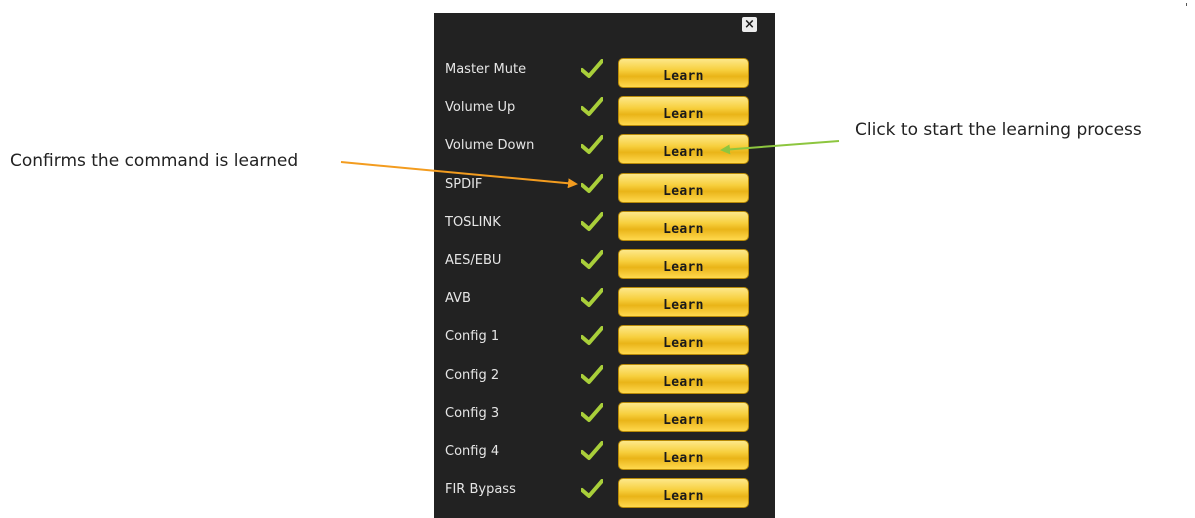  Describe the element at coordinates (780, 147) in the screenshot. I see `arrow-to-learn-button` at that location.